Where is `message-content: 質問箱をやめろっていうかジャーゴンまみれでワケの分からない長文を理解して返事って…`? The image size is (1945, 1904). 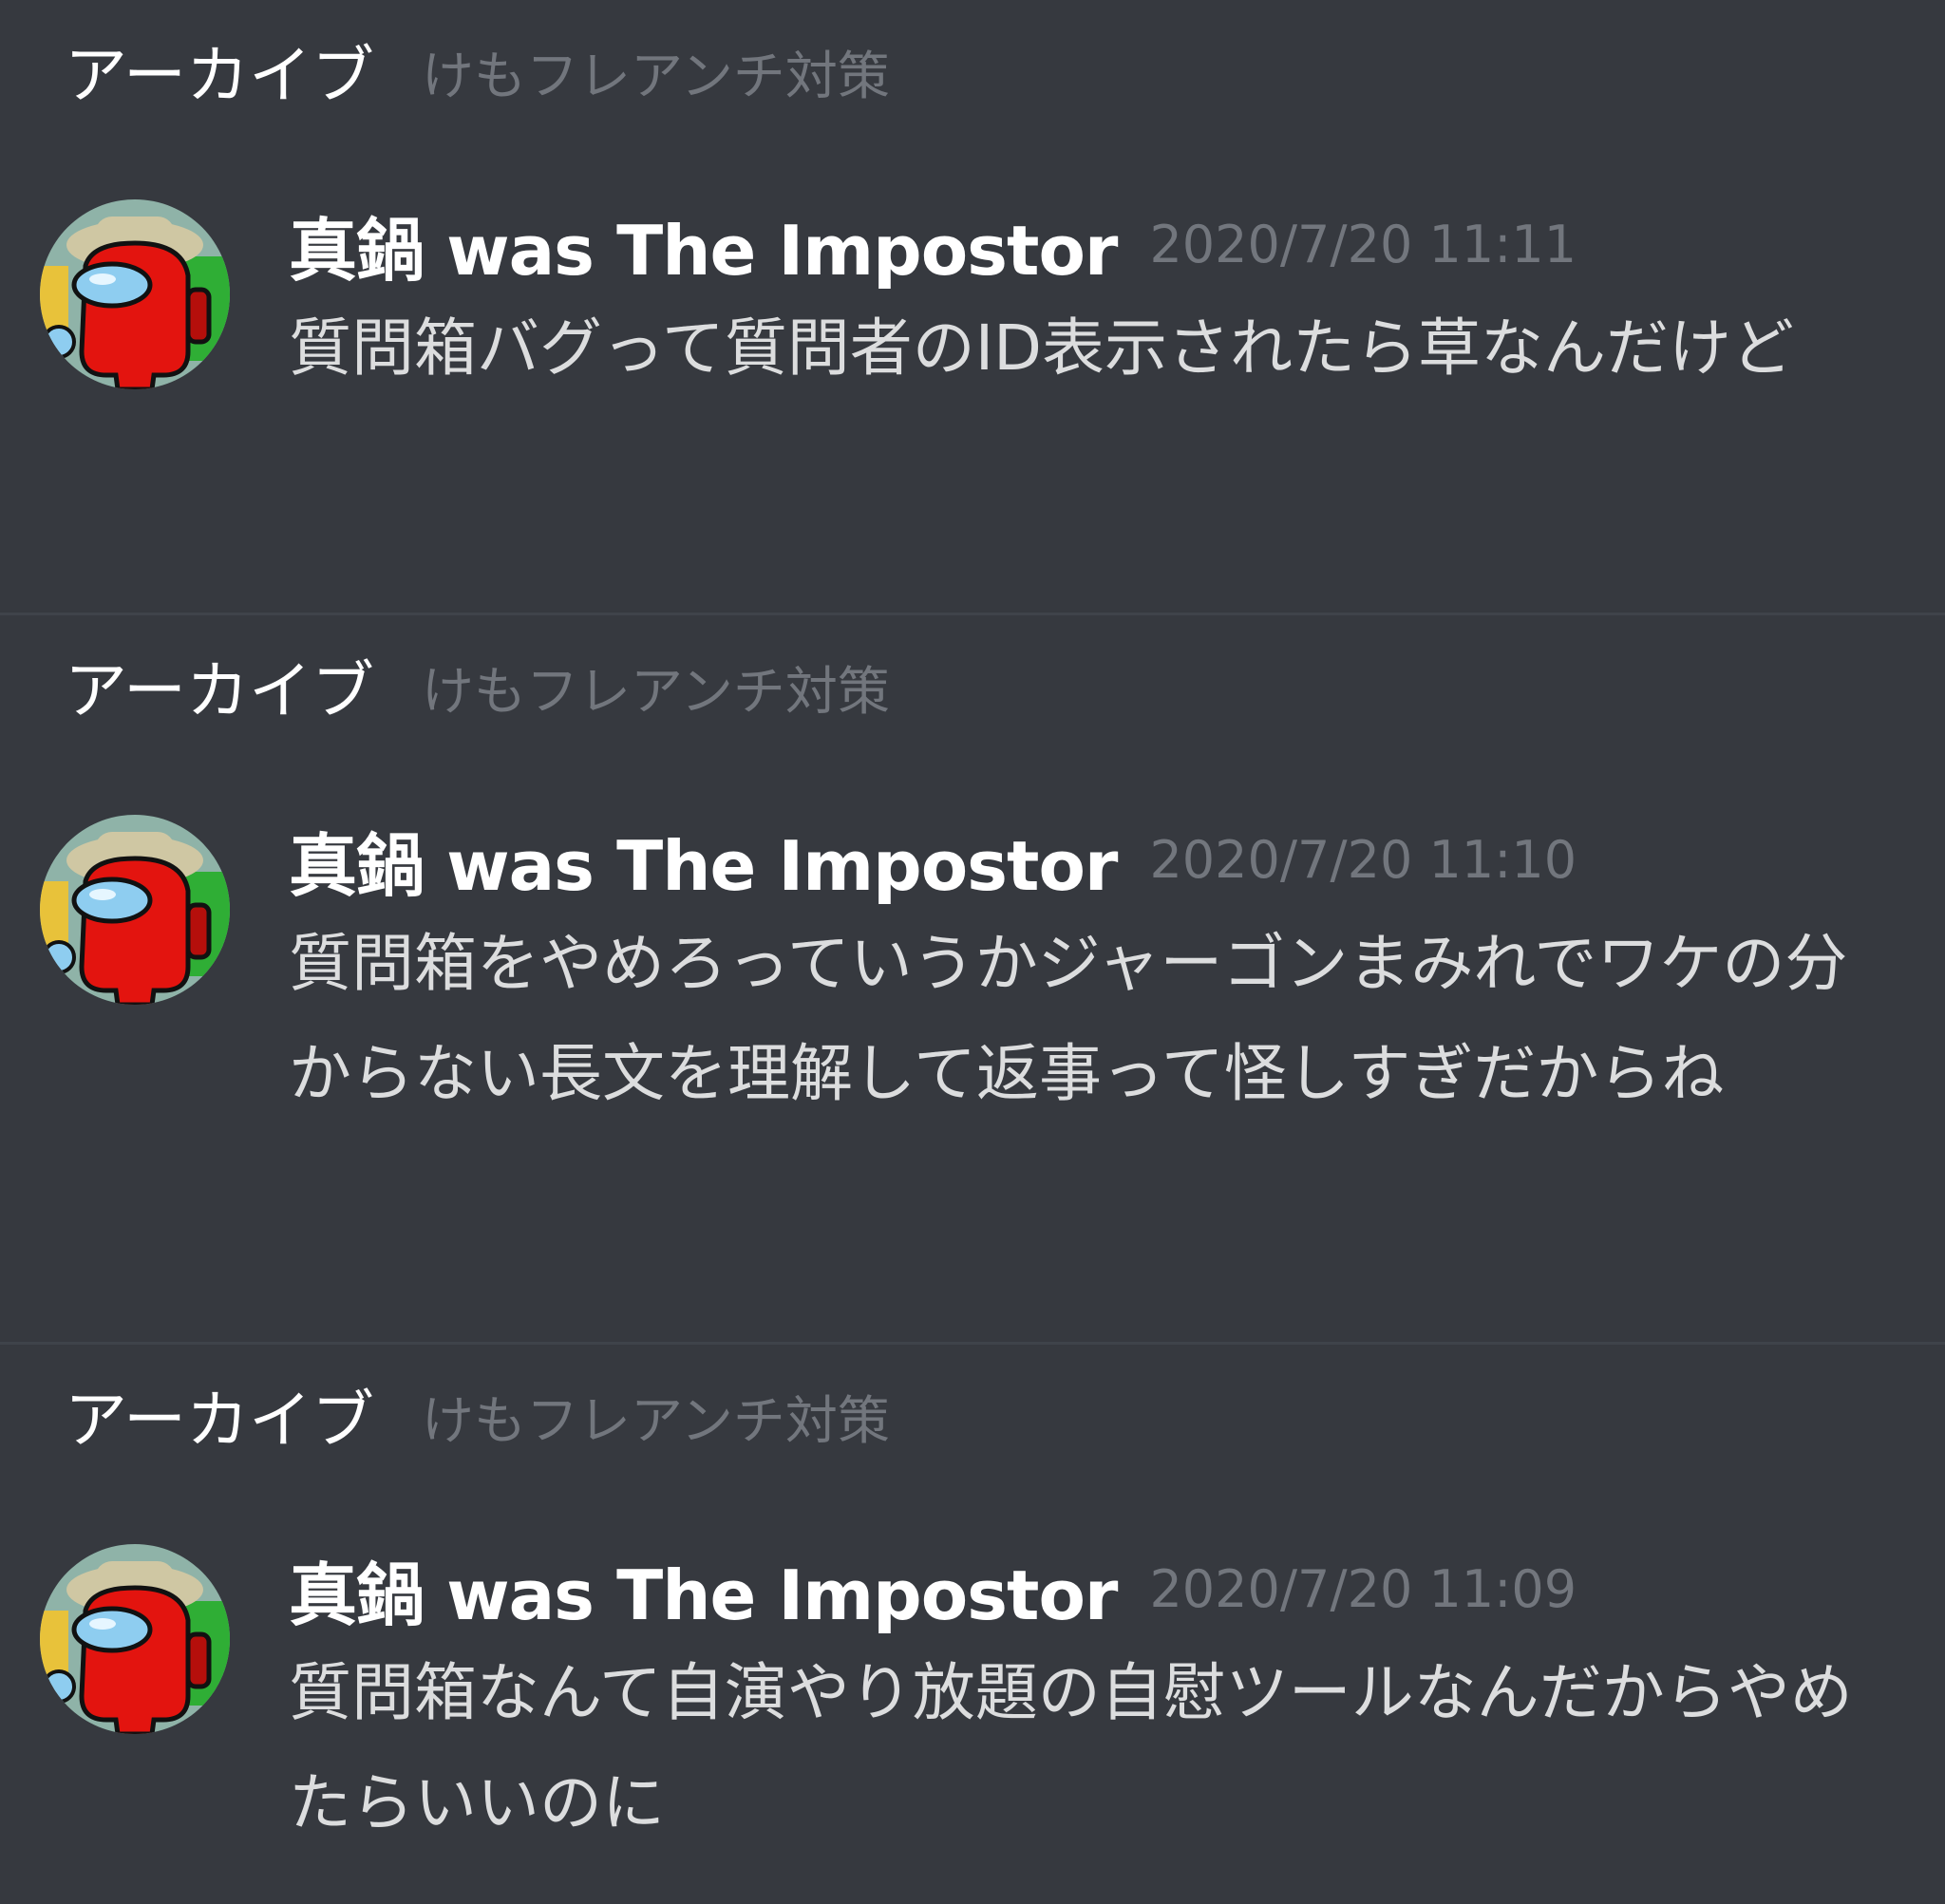
message-content: 質問箱をやめろっていうかジャーゴンまみれでワケの分からない長文を理解して返事って… is located at coordinates (1068, 1018).